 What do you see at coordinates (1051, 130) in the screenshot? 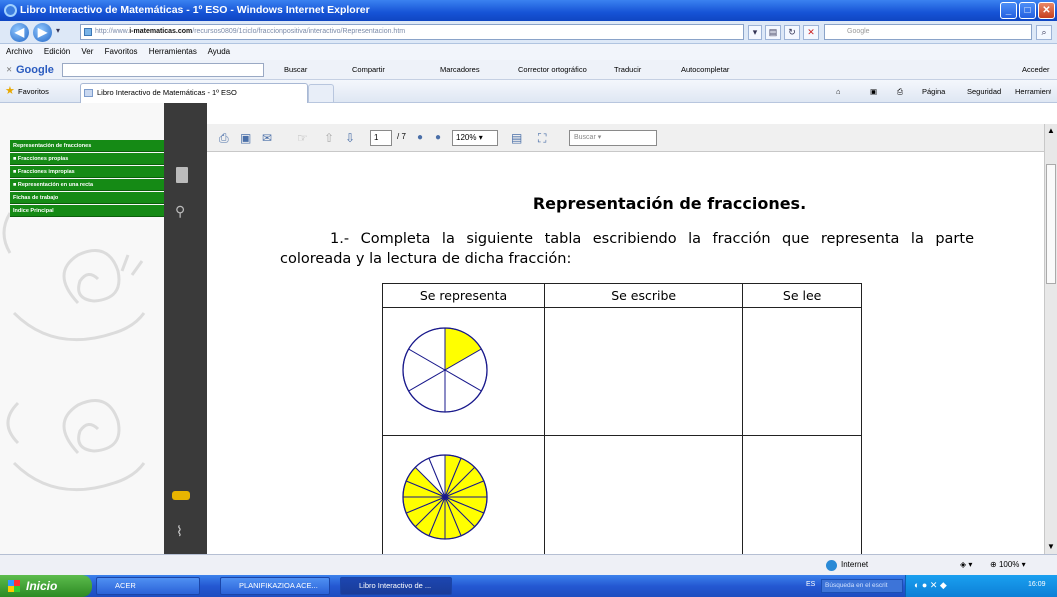
I see `scroll-up-icon: ▲` at bounding box center [1051, 130].